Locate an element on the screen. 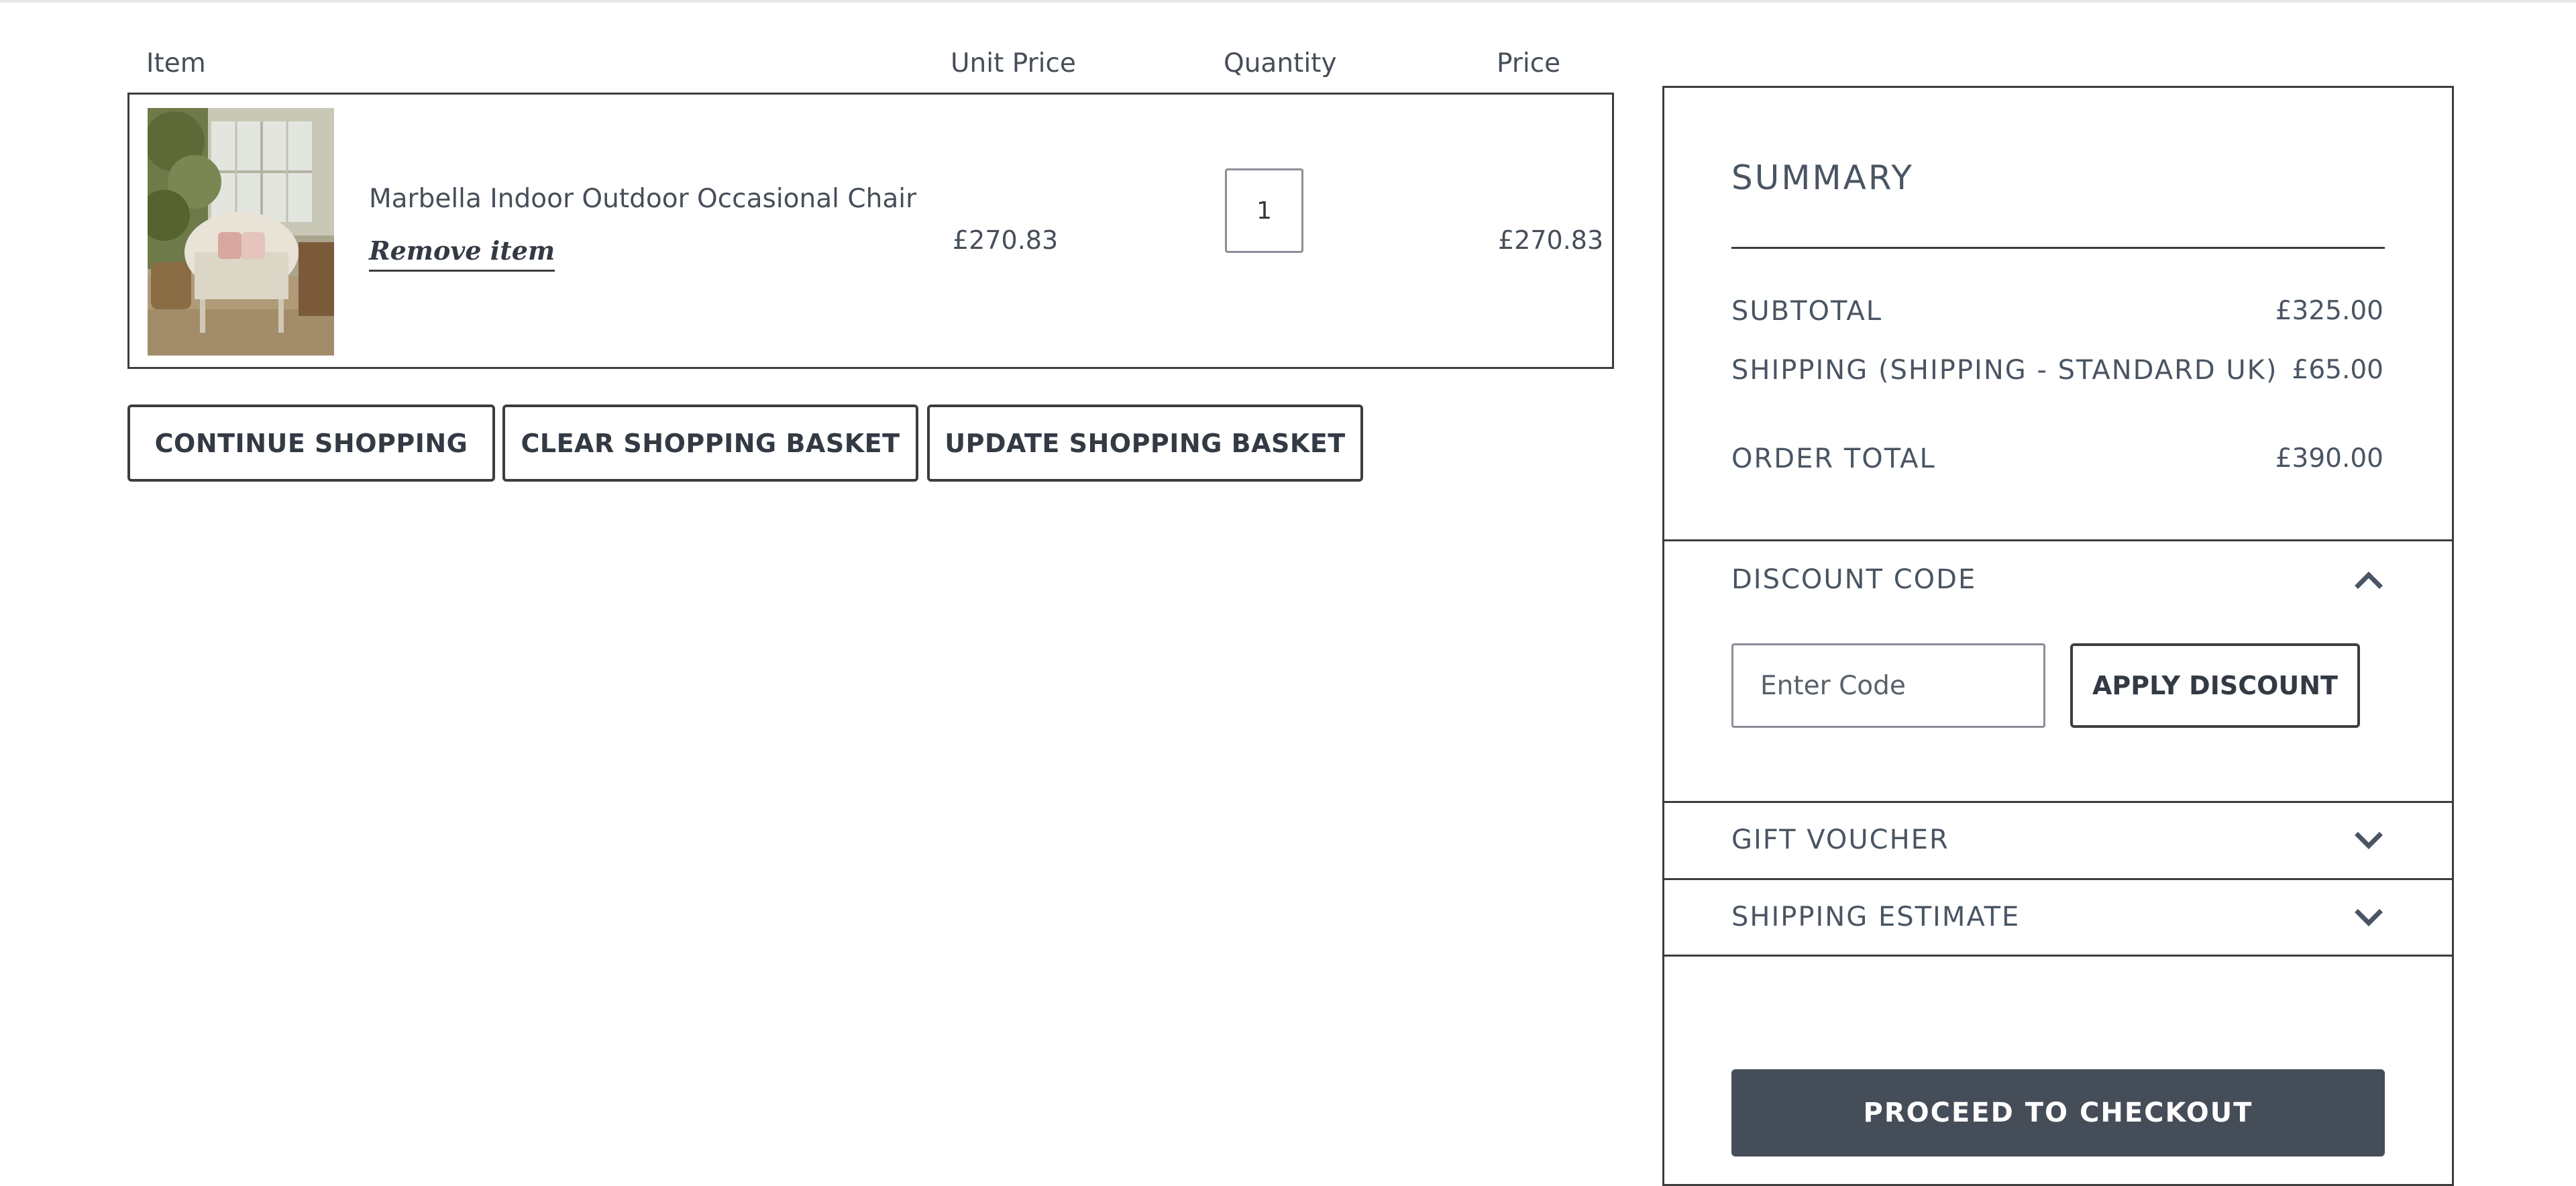 Image resolution: width=2576 pixels, height=1186 pixels. column-header-unit-price: Unit Price is located at coordinates (1013, 63).